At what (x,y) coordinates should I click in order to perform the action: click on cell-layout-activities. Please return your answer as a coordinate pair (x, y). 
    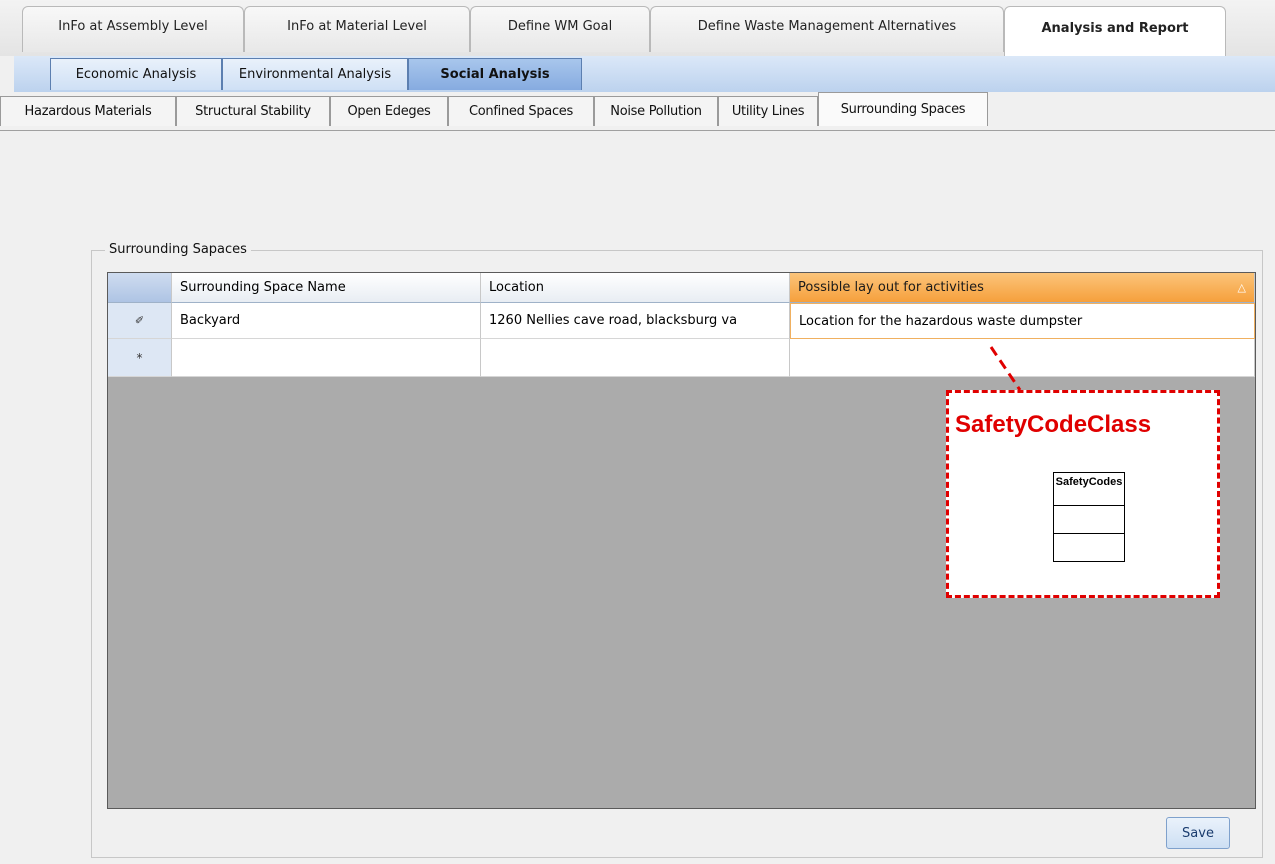
    Looking at the image, I should click on (1022, 358).